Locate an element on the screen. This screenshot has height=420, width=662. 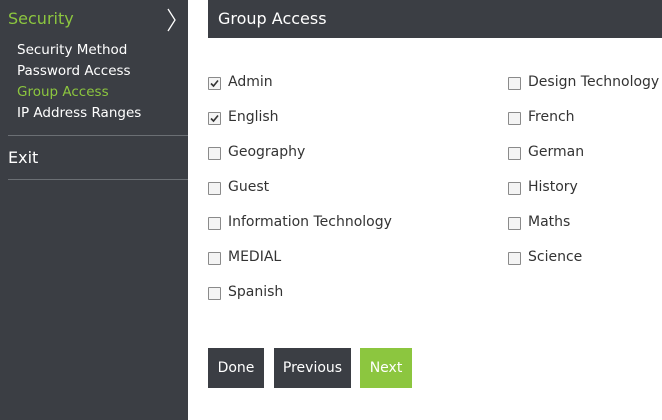
group-label: Maths is located at coordinates (549, 222).